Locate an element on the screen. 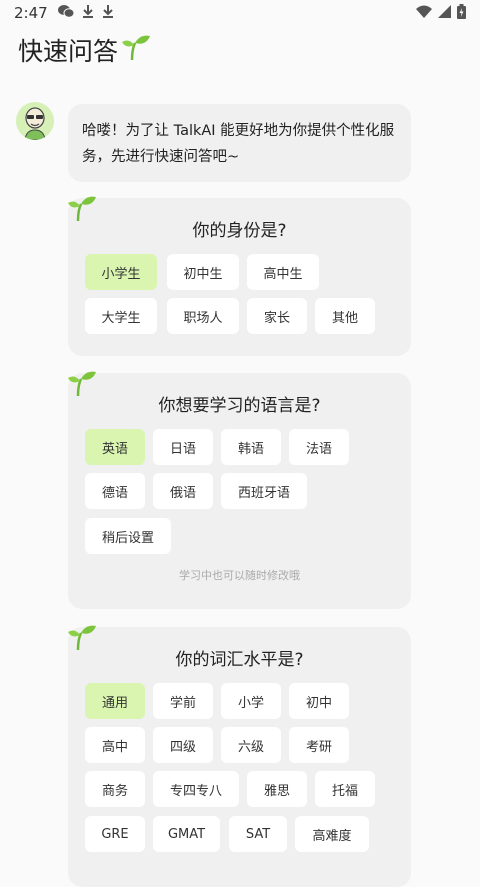  question-title-language: 你想要学习的语言是? is located at coordinates (239, 406).